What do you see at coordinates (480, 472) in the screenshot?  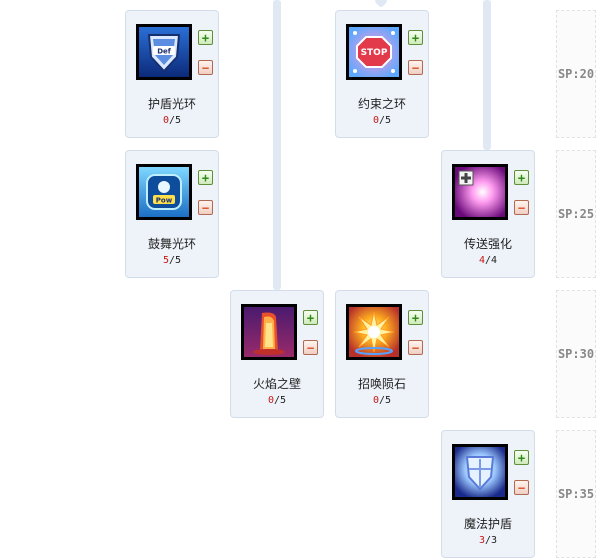 I see `magic-shield-icon` at bounding box center [480, 472].